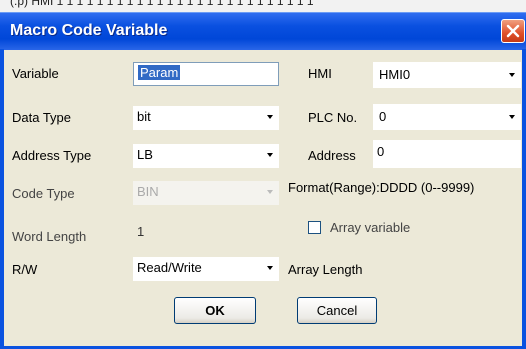 The height and width of the screenshot is (349, 526). What do you see at coordinates (206, 269) in the screenshot?
I see `rw-select: Read/Write` at bounding box center [206, 269].